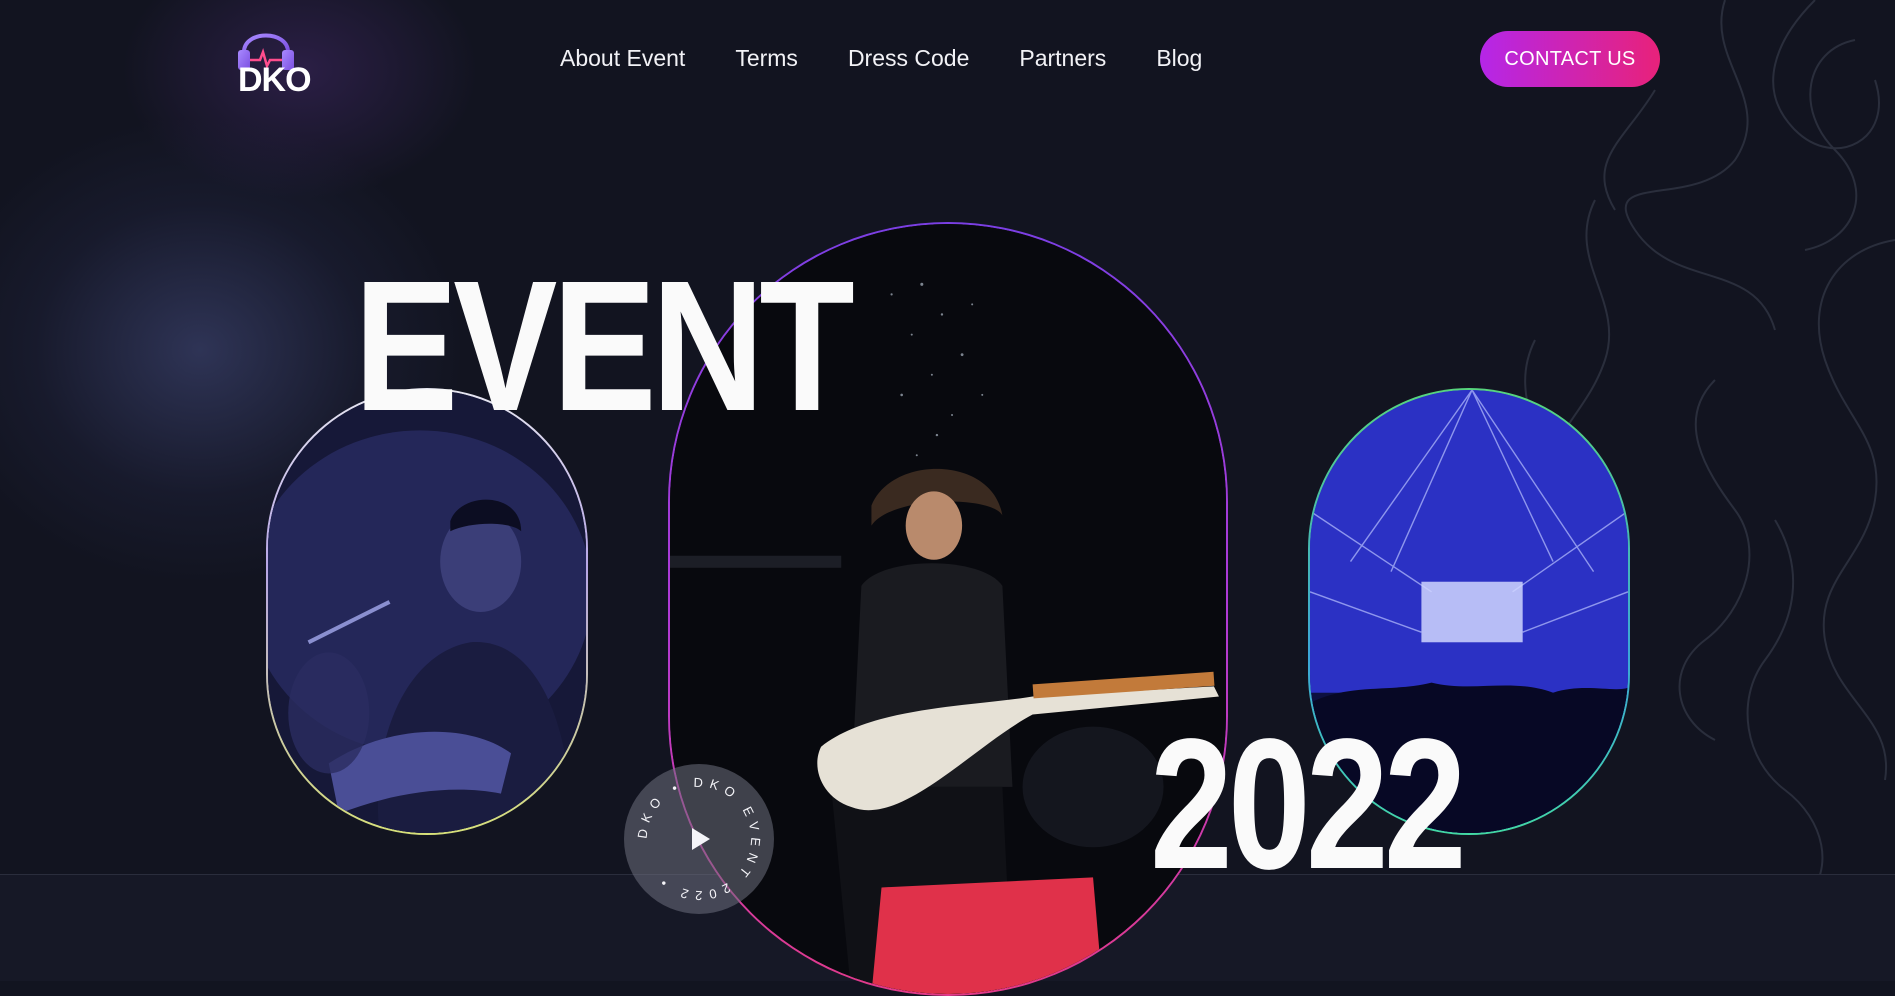 This screenshot has height=996, width=1895. Describe the element at coordinates (766, 58) in the screenshot. I see `nav-terms: Terms` at that location.